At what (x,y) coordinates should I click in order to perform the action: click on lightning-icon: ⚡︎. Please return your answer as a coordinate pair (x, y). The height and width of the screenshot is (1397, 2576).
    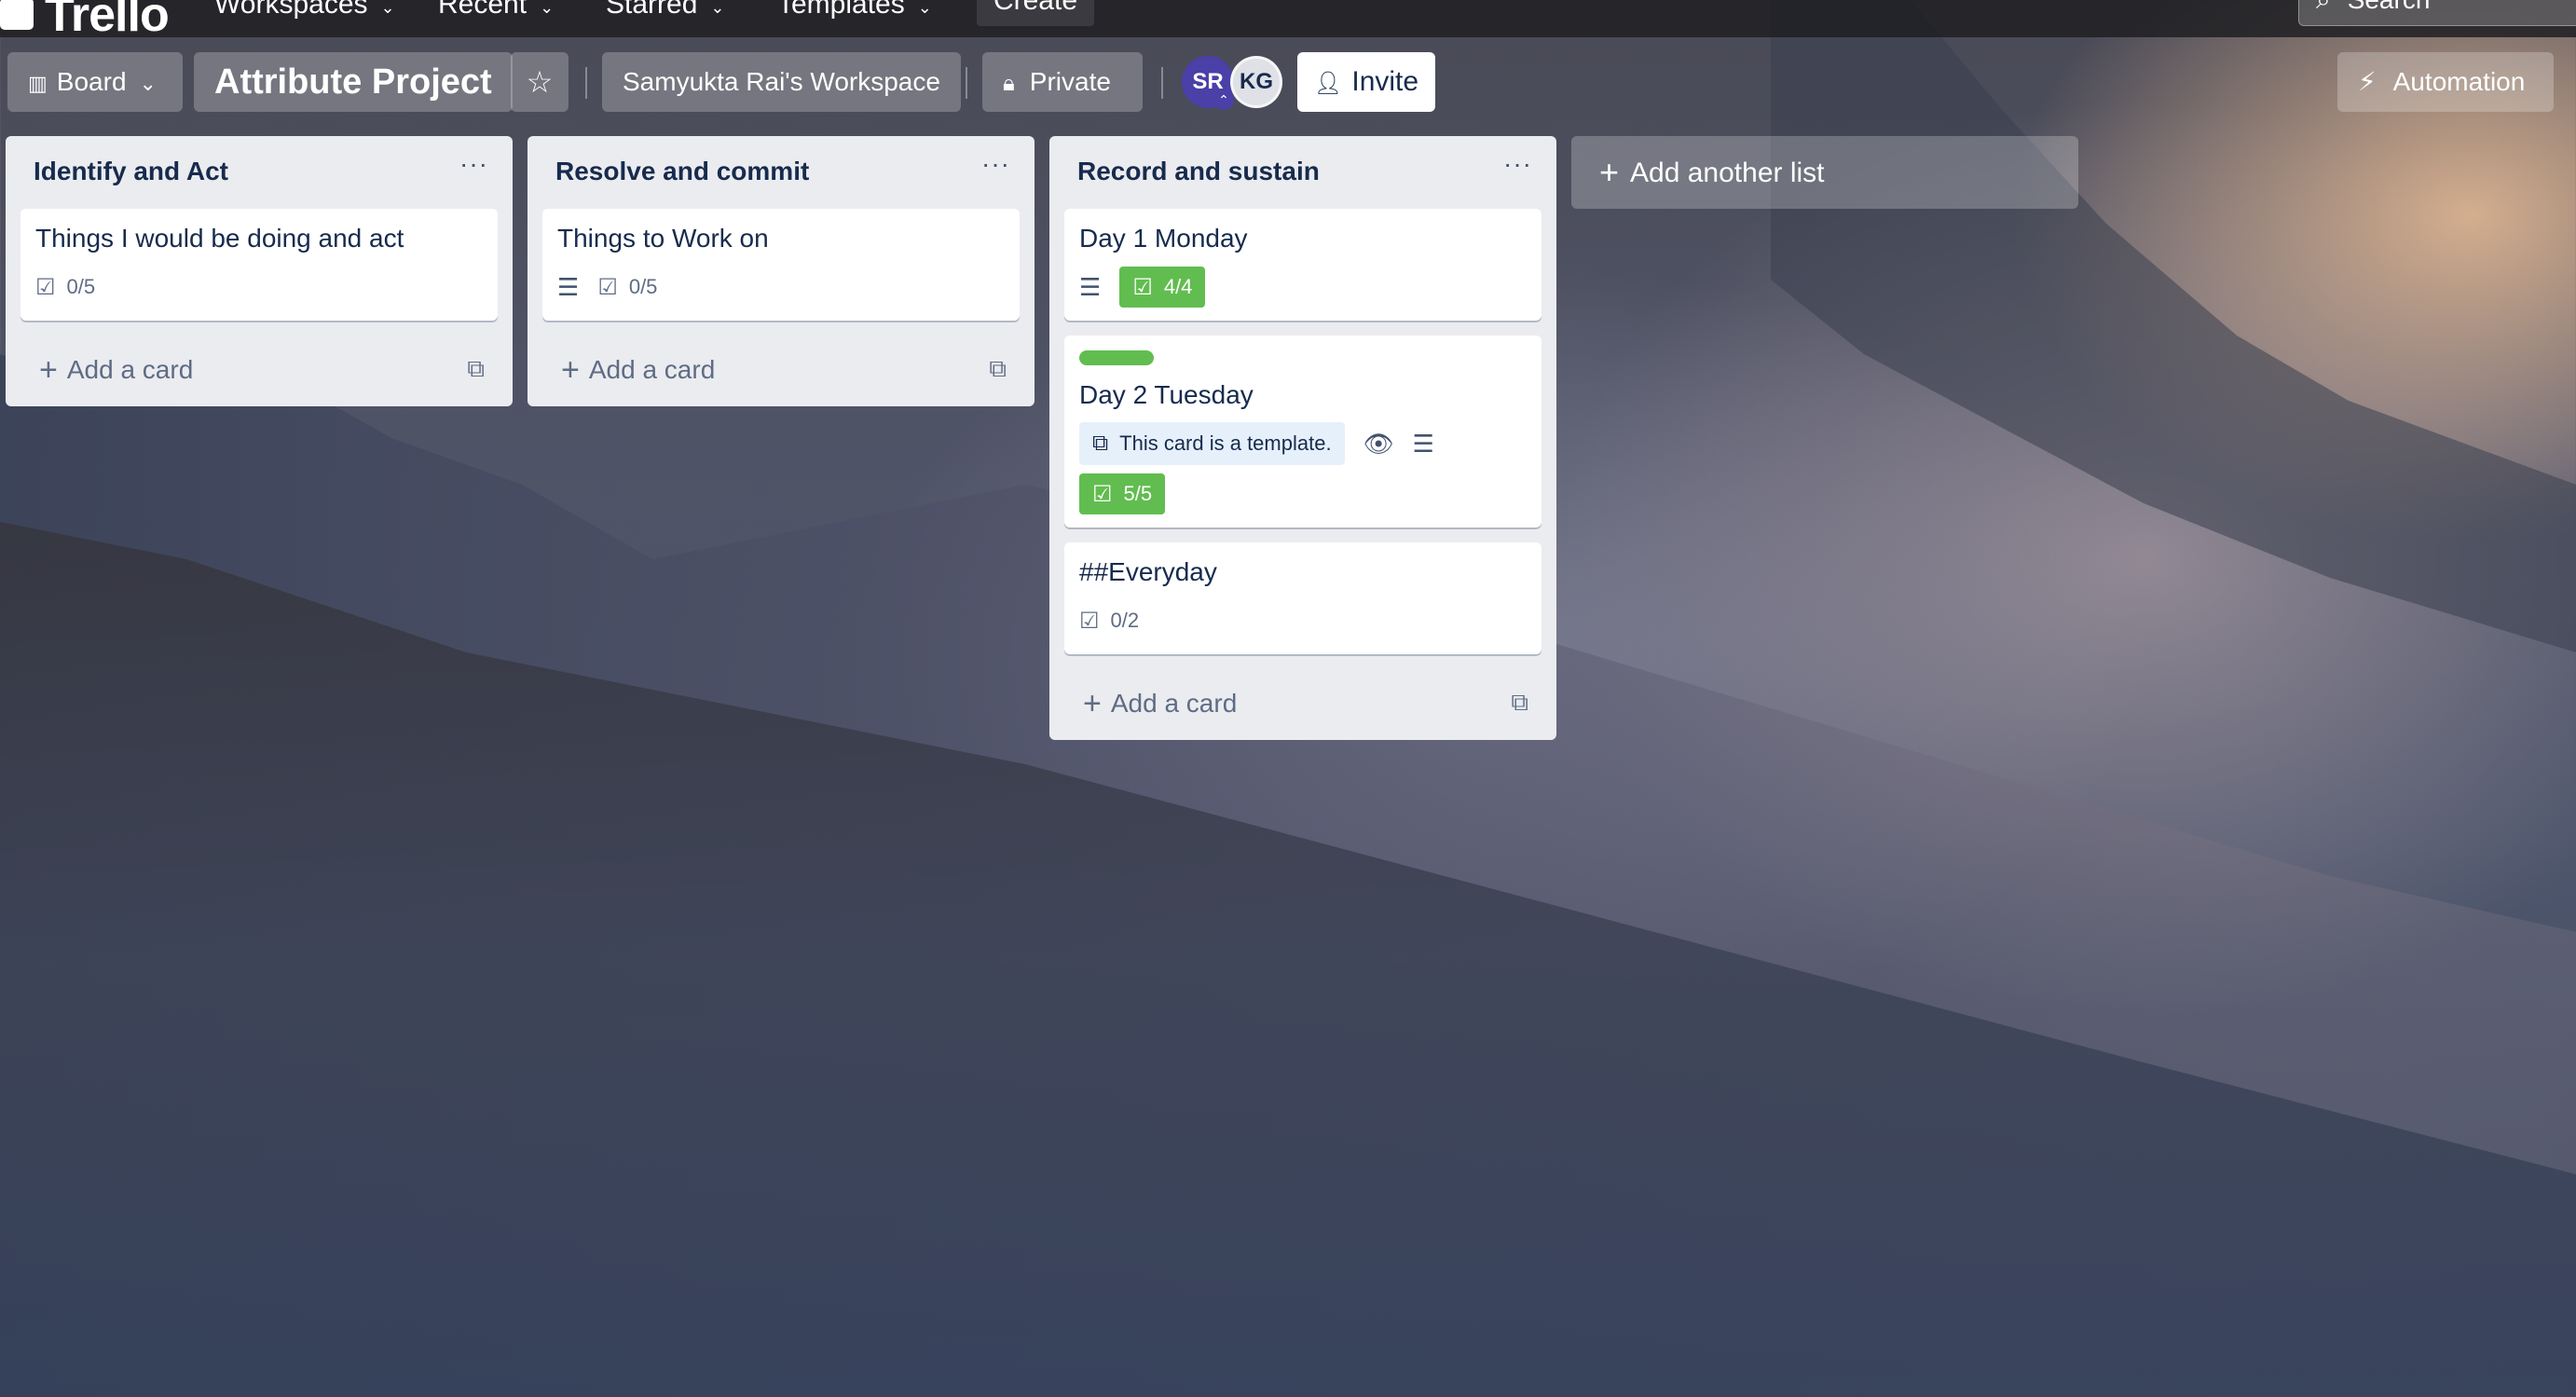
    Looking at the image, I should click on (2367, 81).